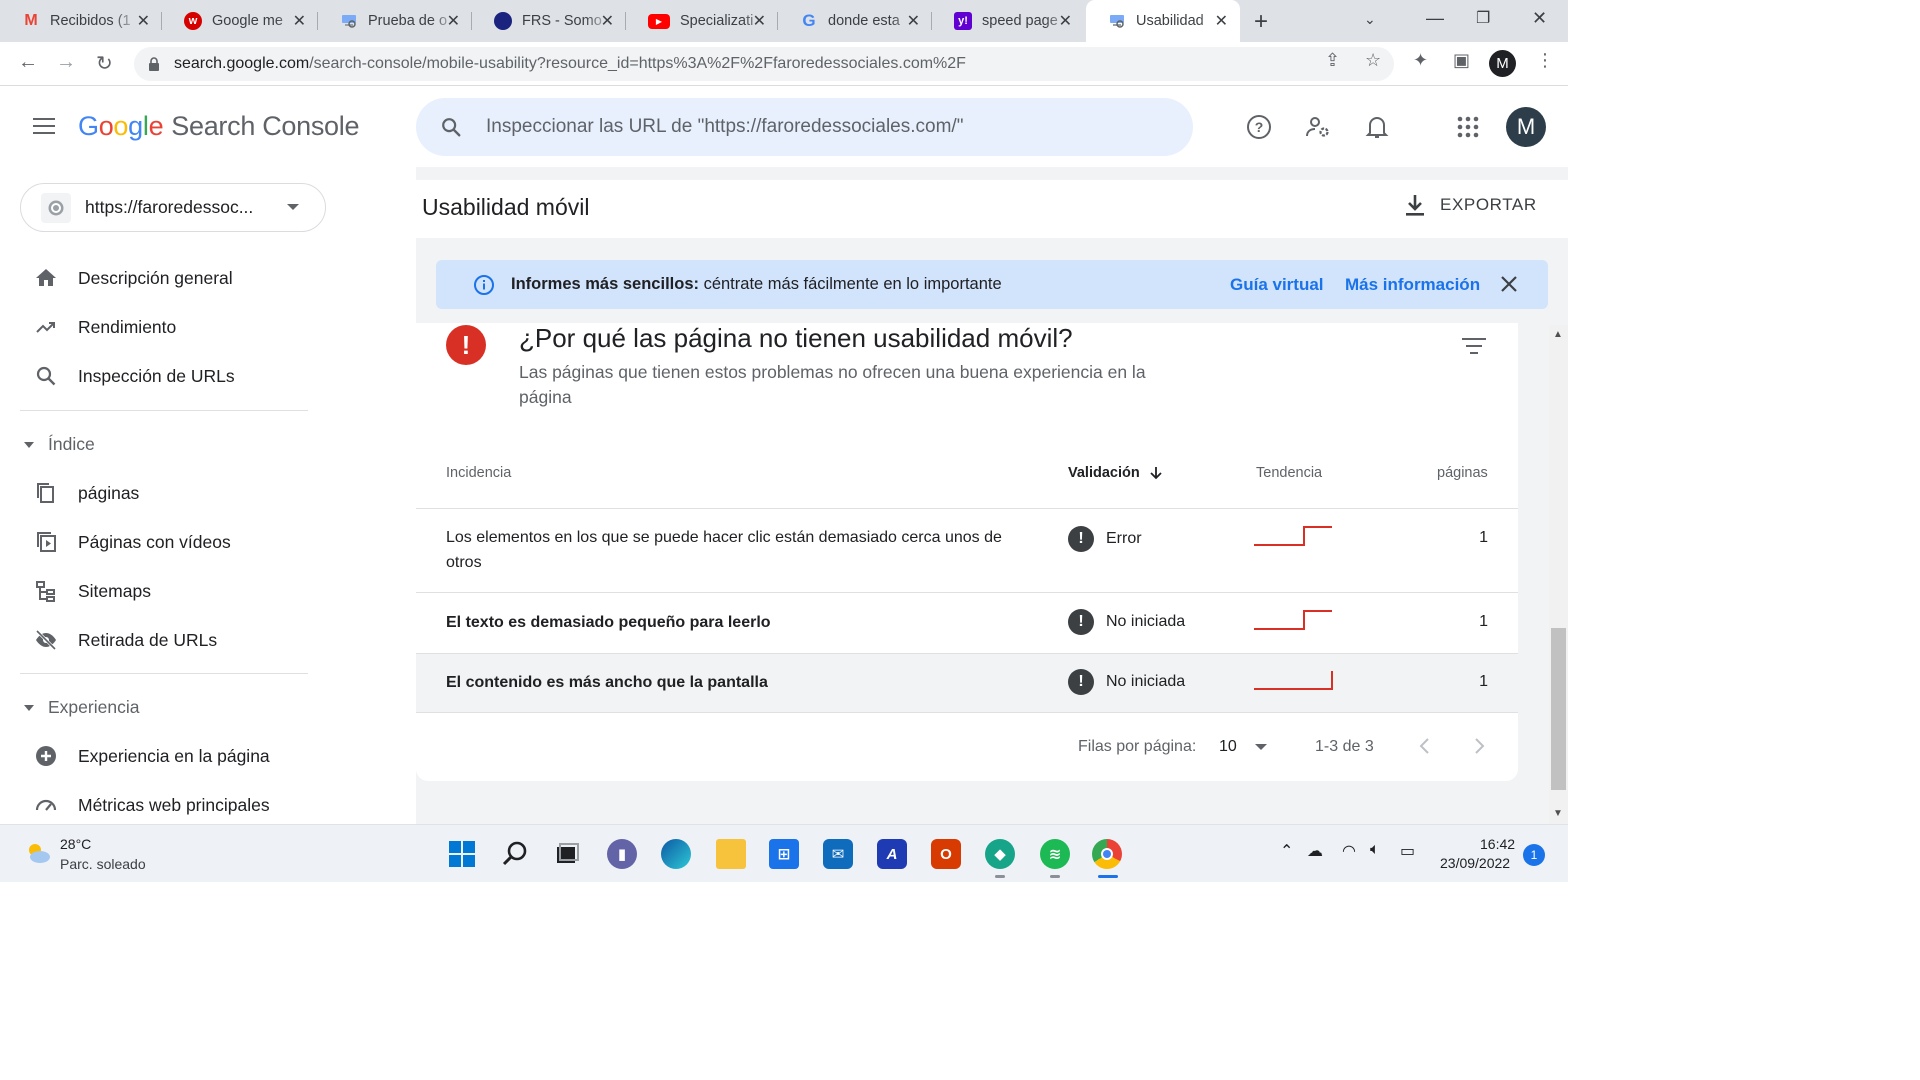 Image resolution: width=1920 pixels, height=1080 pixels. What do you see at coordinates (1474, 348) in the screenshot?
I see `filter-icon` at bounding box center [1474, 348].